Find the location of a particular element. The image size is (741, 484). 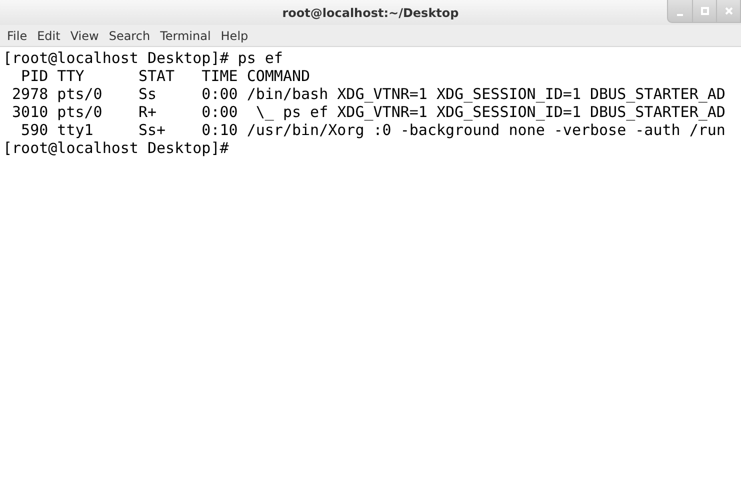

window-title: root@localhost:~/Desktop is located at coordinates (370, 13).